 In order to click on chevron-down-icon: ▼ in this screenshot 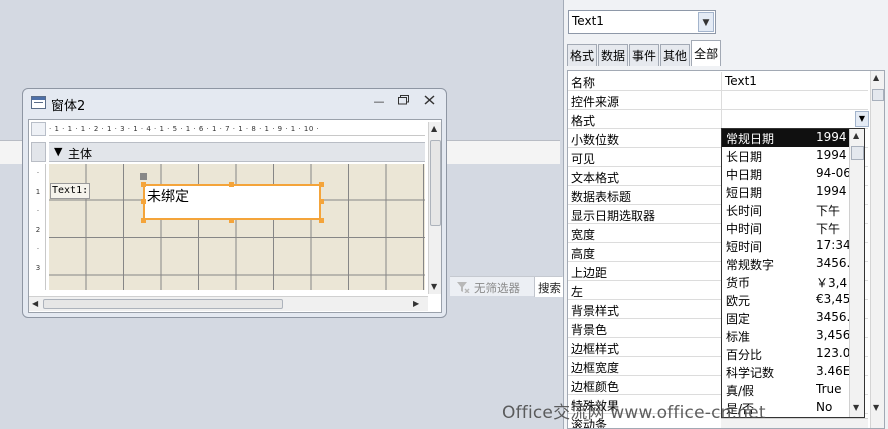, I will do `click(706, 22)`.